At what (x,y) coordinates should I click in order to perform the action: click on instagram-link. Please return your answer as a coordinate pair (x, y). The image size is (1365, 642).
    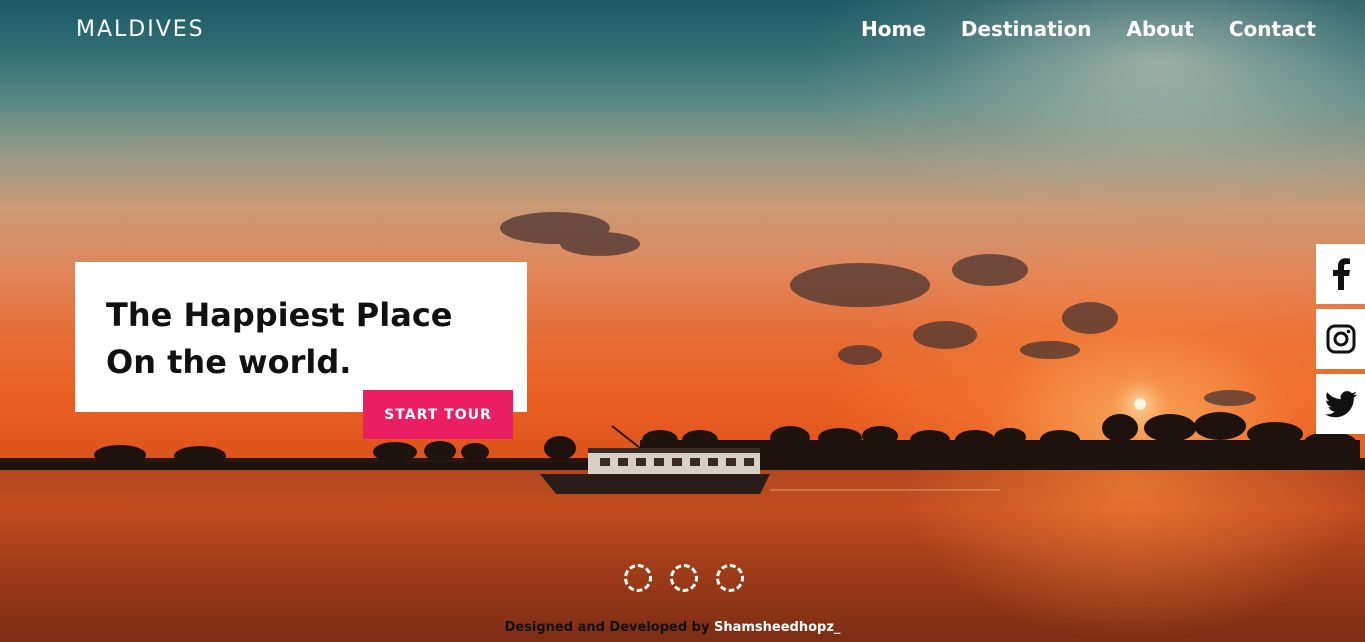
    Looking at the image, I should click on (1340, 339).